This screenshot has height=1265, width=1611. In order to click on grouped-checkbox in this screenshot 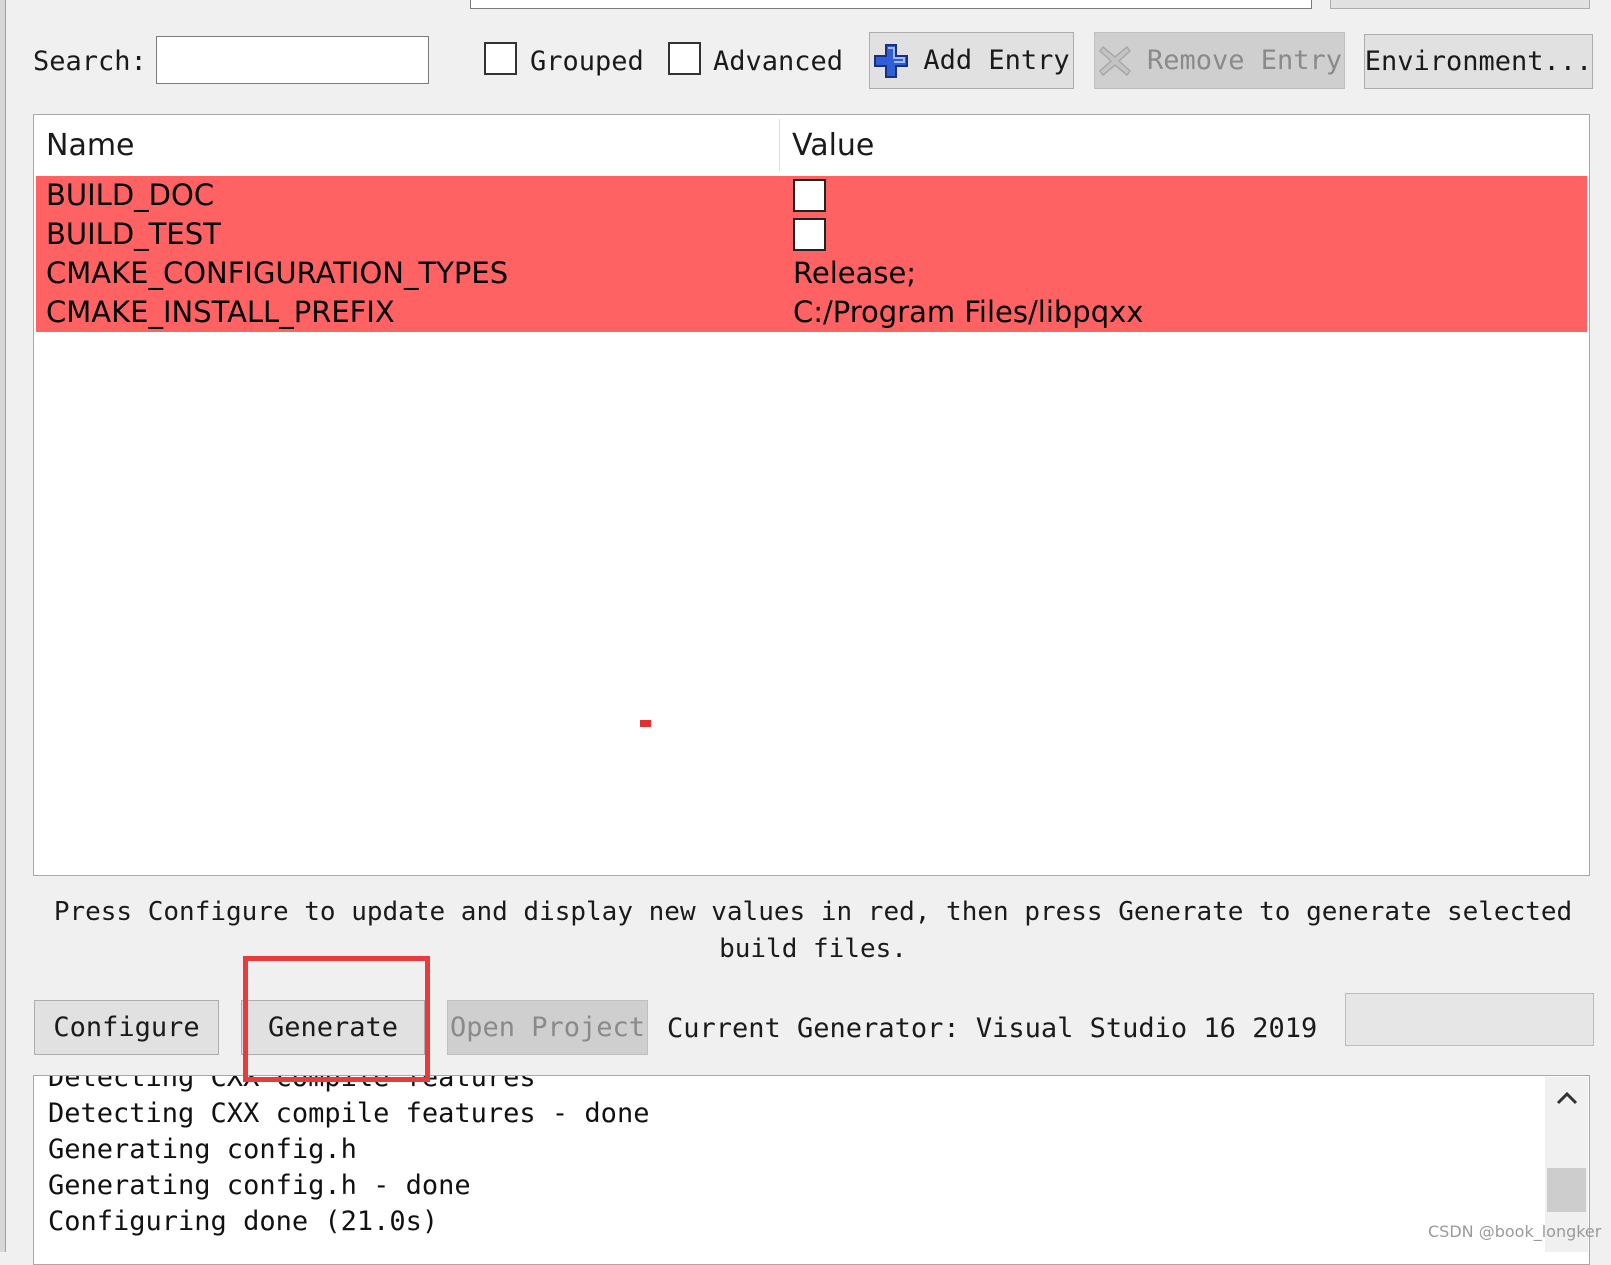, I will do `click(500, 58)`.